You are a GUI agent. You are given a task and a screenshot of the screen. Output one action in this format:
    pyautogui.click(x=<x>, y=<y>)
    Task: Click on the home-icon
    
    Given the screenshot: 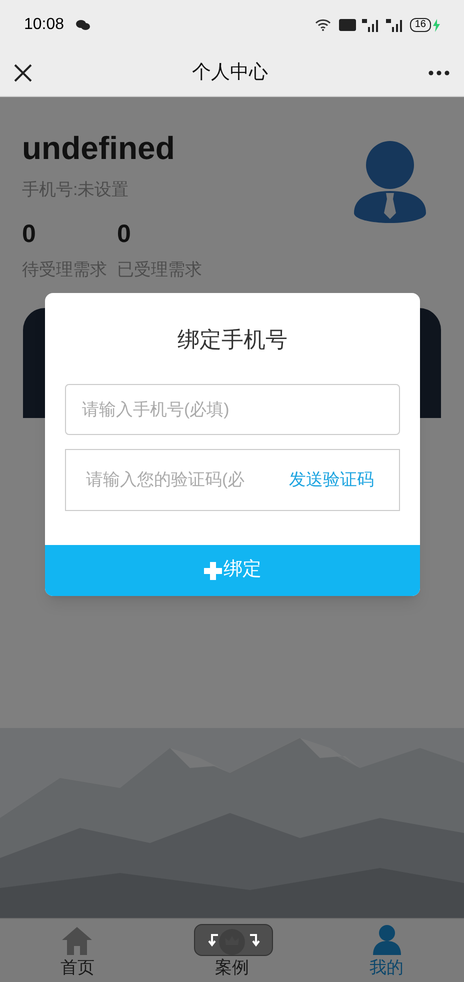 What is the action you would take?
    pyautogui.click(x=77, y=940)
    